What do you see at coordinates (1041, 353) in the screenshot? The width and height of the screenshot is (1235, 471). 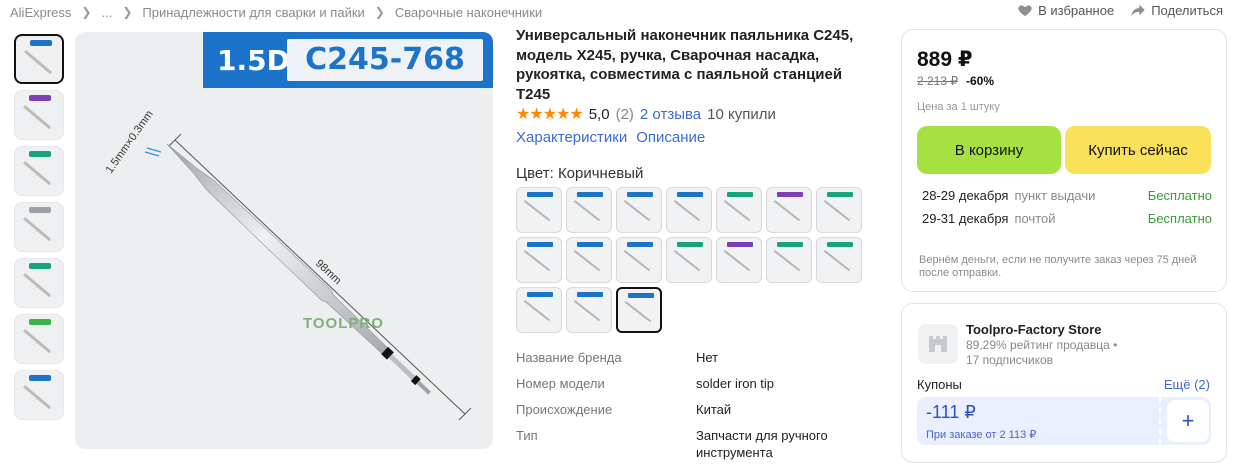 I see `store-meta: 89,29% рейтинг продавца • 17 подписчиков` at bounding box center [1041, 353].